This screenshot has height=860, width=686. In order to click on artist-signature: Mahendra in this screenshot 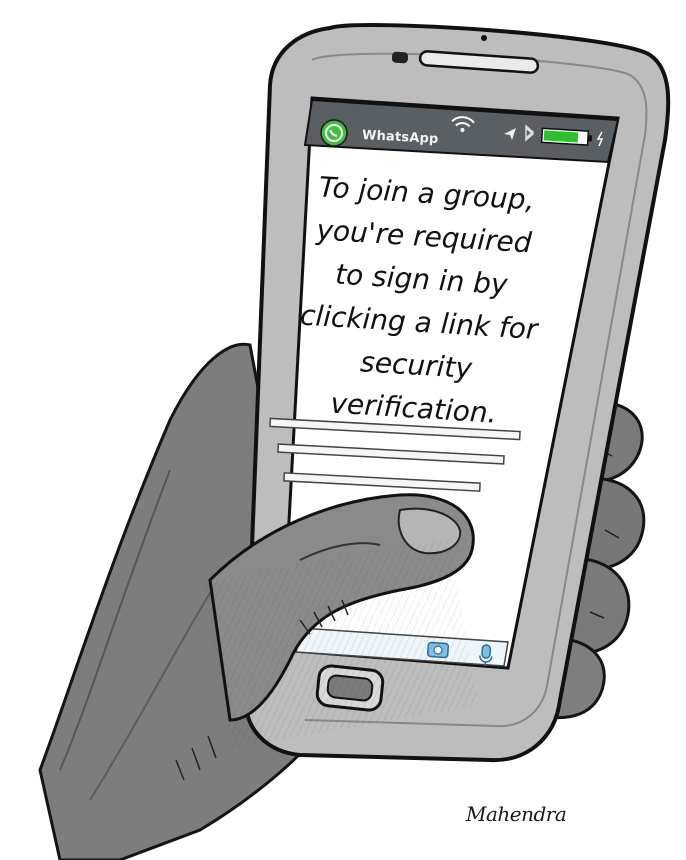, I will do `click(516, 814)`.